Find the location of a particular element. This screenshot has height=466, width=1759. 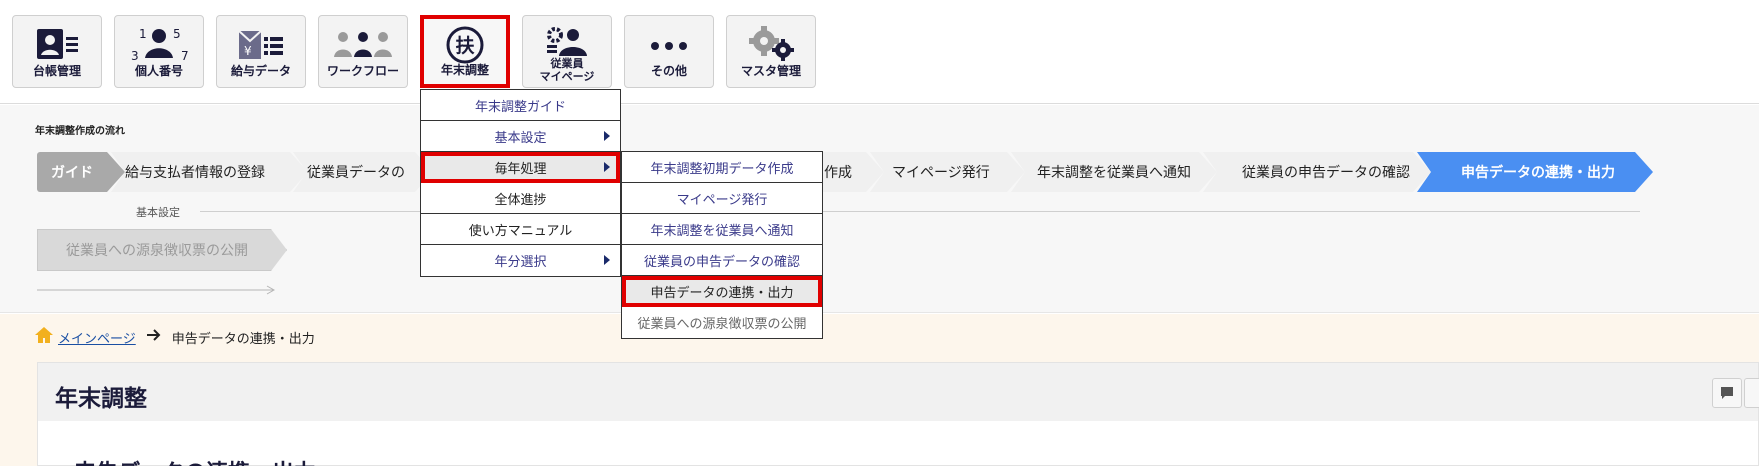

ledger-icon is located at coordinates (57, 44).